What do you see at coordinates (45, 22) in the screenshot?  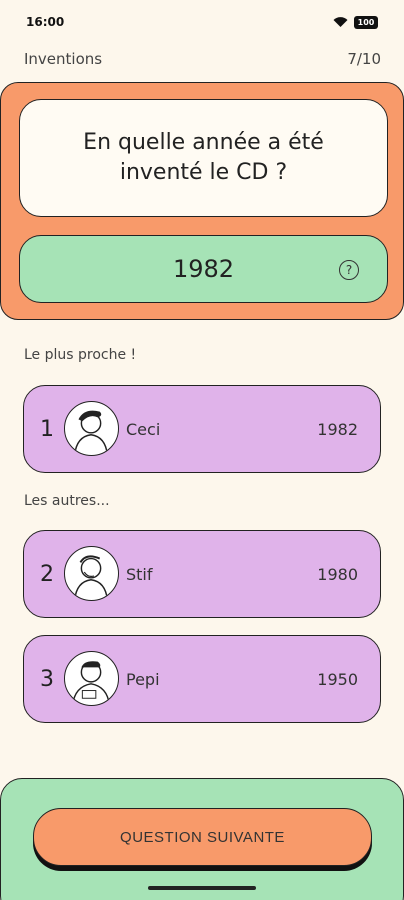 I see `status-time: 16:00` at bounding box center [45, 22].